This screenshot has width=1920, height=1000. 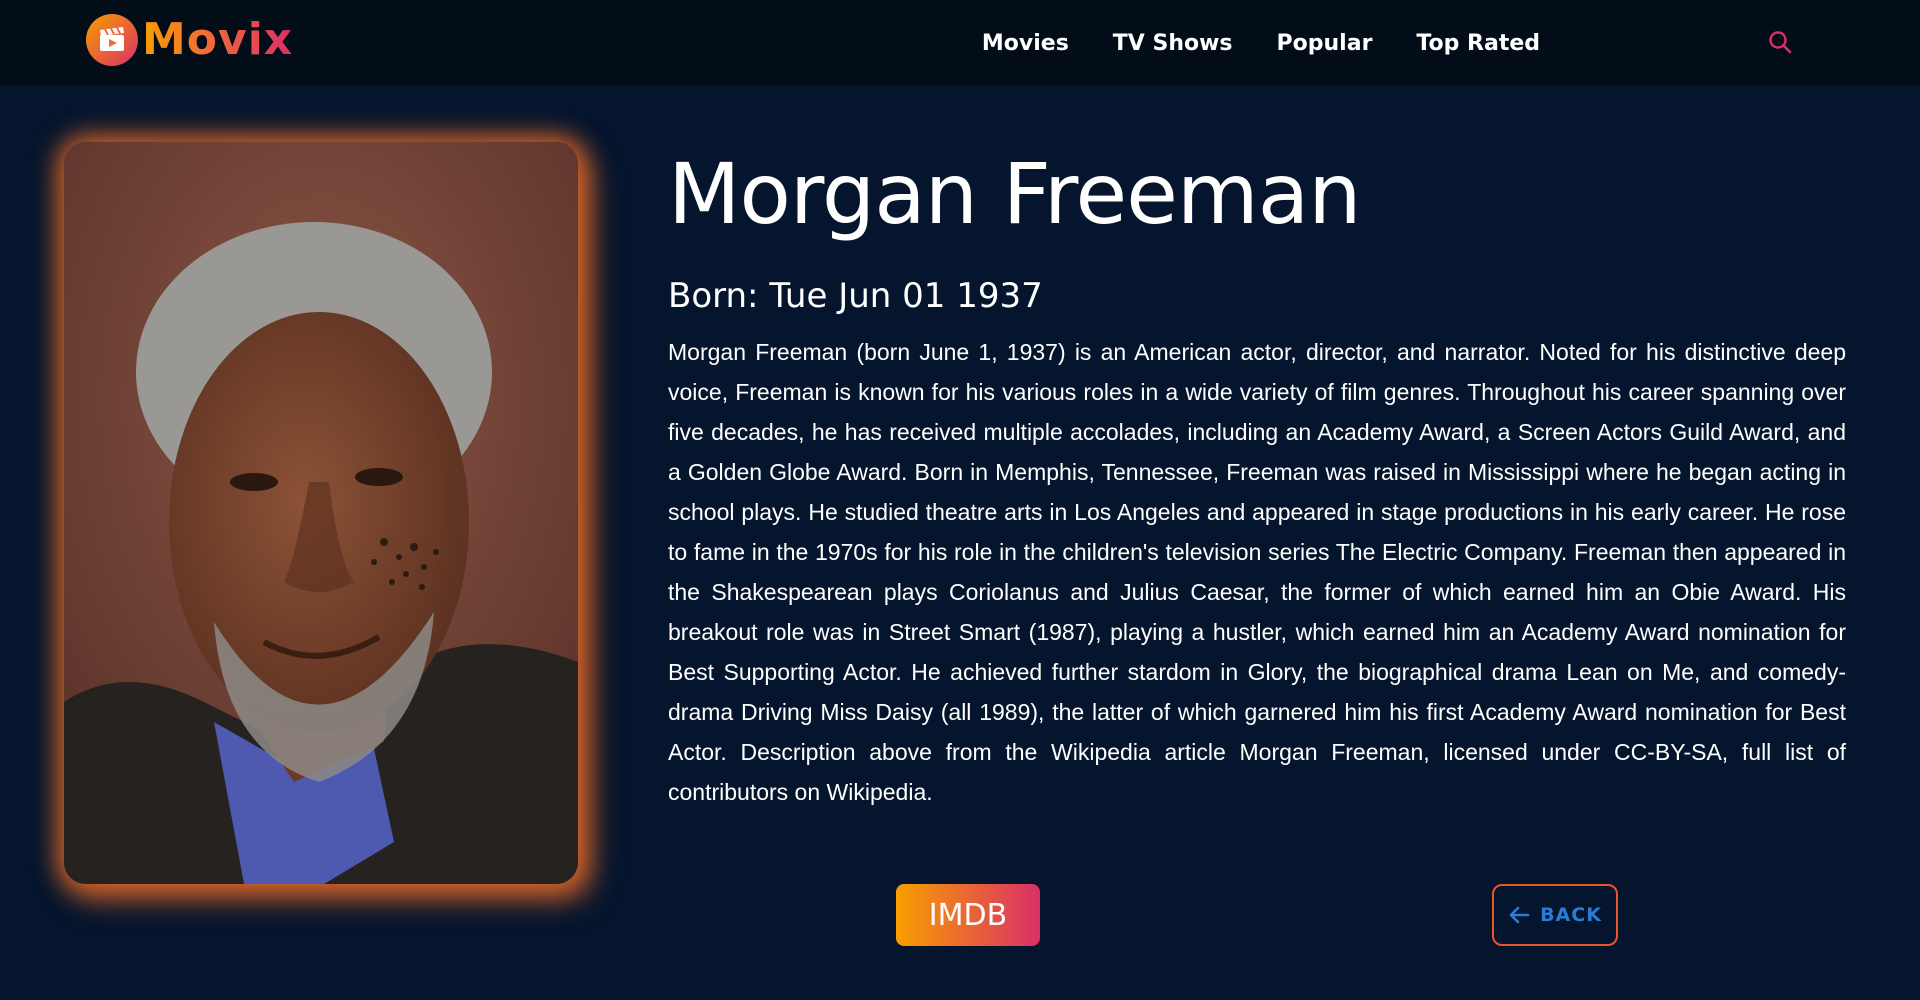 I want to click on arrow-left-icon, so click(x=1519, y=915).